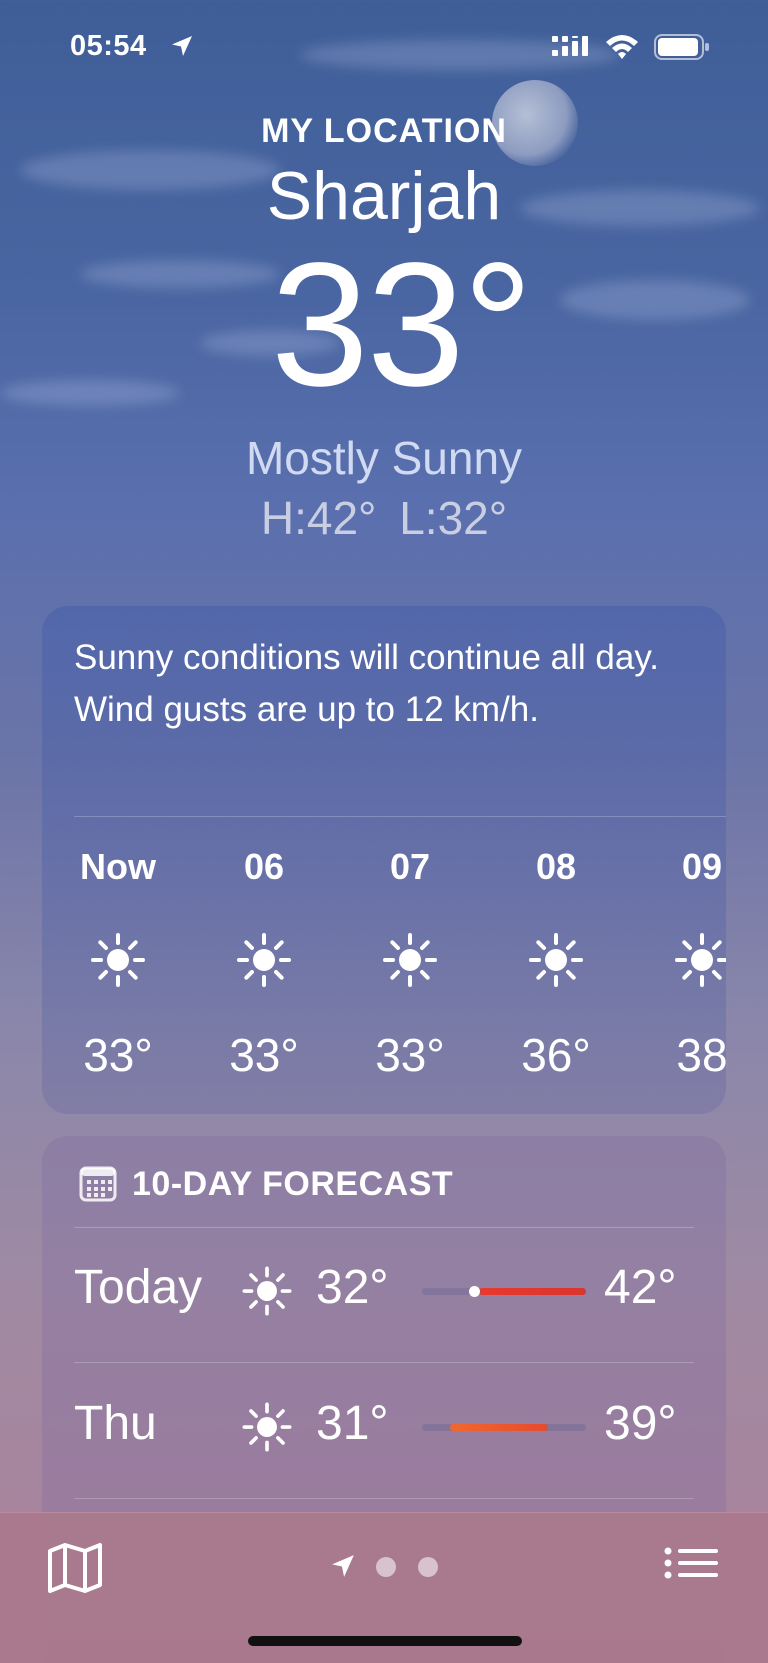 This screenshot has height=1663, width=768. I want to click on cellular-signal-icon, so click(570, 46).